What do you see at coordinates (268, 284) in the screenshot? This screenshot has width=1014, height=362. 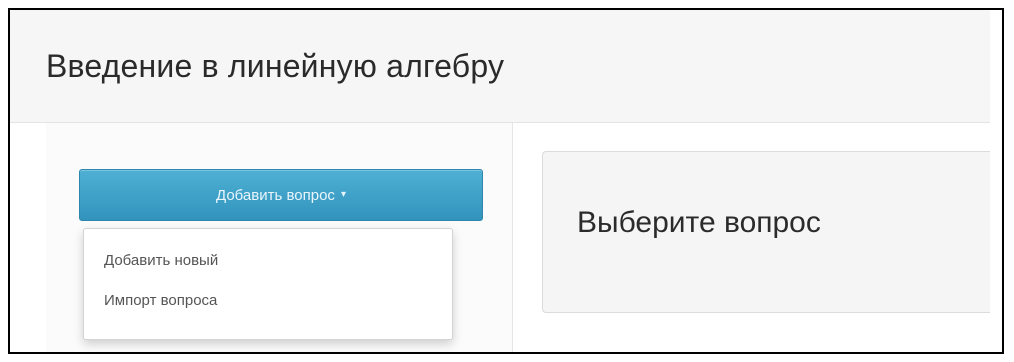 I see `add-question-dropdown: Добавить новый Импорт вопроса` at bounding box center [268, 284].